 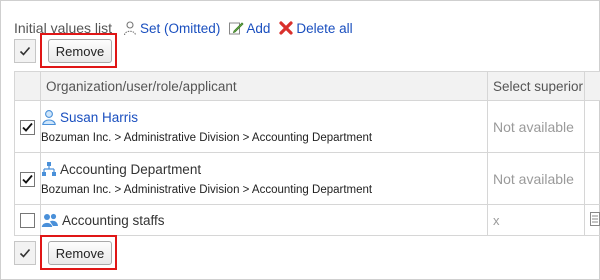 I want to click on set-omitted-link: Set (Omitted), so click(x=171, y=28).